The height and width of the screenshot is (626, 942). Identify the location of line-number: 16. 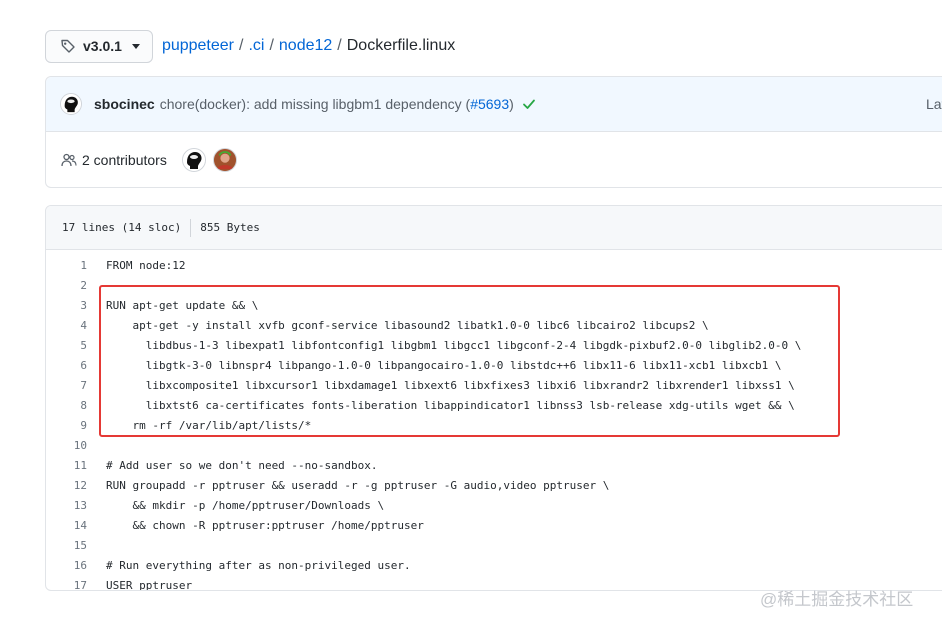
(66, 565).